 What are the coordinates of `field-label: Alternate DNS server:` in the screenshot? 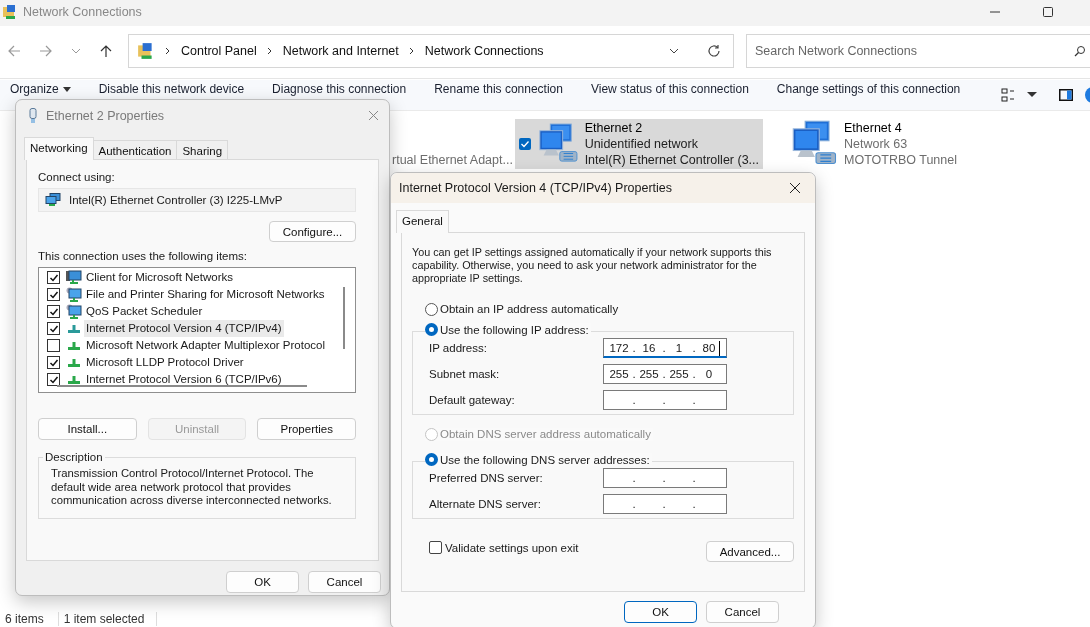 It's located at (485, 504).